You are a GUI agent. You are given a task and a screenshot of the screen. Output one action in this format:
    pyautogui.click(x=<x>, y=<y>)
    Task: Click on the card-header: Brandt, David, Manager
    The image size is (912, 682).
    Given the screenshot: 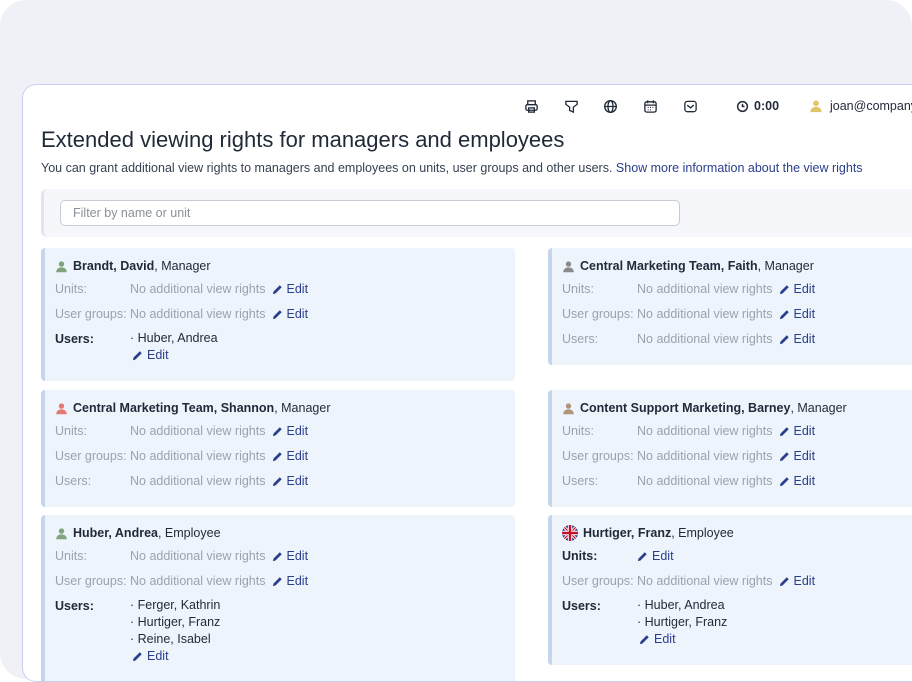 What is the action you would take?
    pyautogui.click(x=133, y=266)
    